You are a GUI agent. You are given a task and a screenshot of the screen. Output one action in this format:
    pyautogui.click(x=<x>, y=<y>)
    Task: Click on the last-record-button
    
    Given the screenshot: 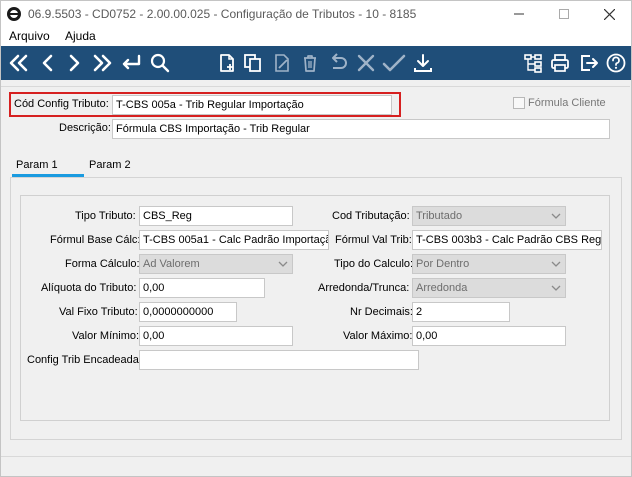 What is the action you would take?
    pyautogui.click(x=102, y=63)
    